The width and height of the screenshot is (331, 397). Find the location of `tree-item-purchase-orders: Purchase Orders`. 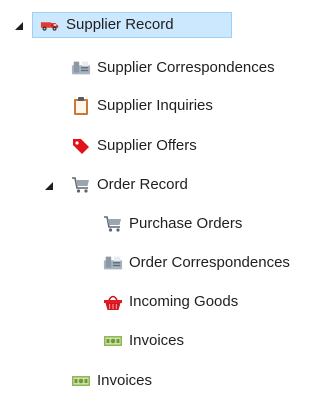

tree-item-purchase-orders: Purchase Orders is located at coordinates (172, 224).